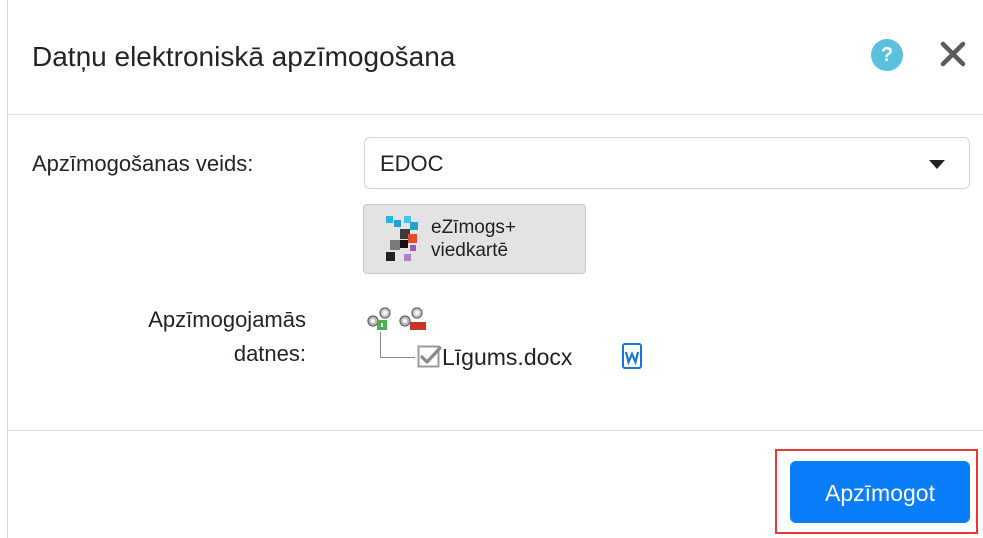  I want to click on deselect-all-icon, so click(412, 318).